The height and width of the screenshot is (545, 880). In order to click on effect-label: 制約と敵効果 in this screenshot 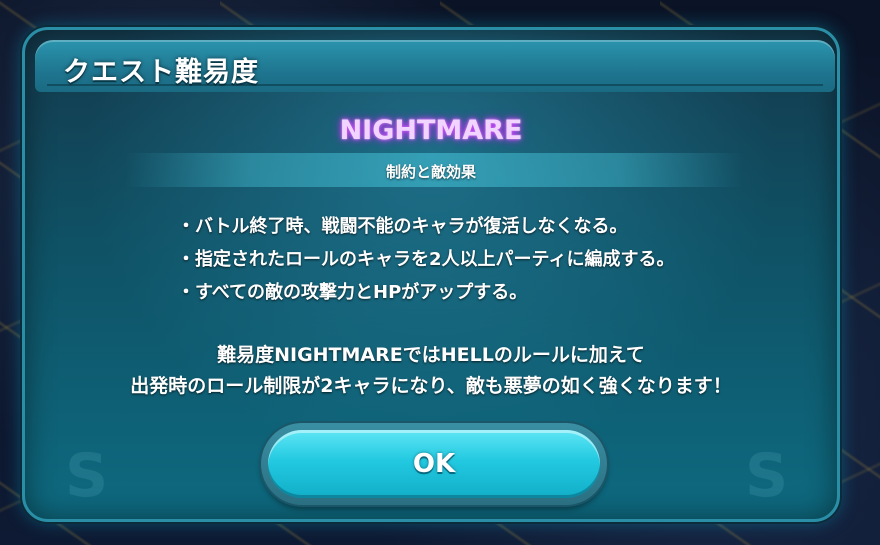, I will do `click(430, 172)`.